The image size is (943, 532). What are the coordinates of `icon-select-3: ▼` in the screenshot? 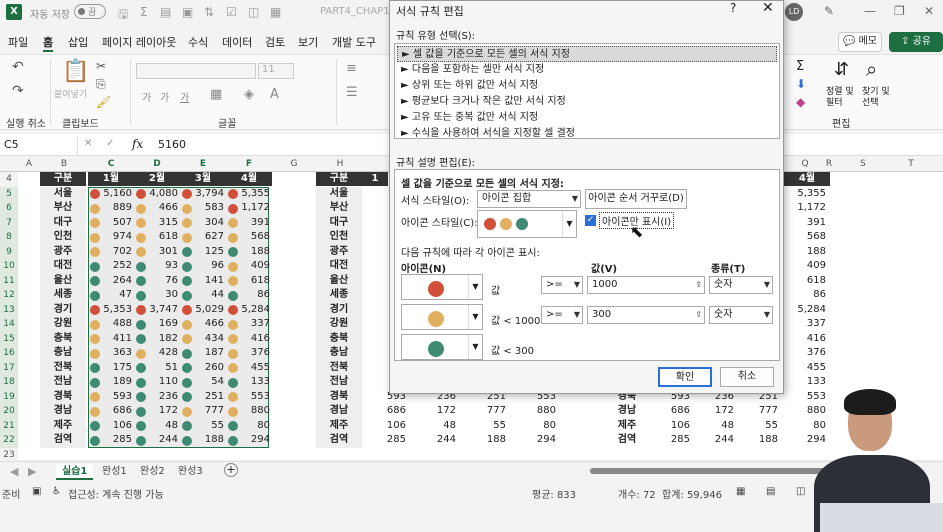 It's located at (442, 347).